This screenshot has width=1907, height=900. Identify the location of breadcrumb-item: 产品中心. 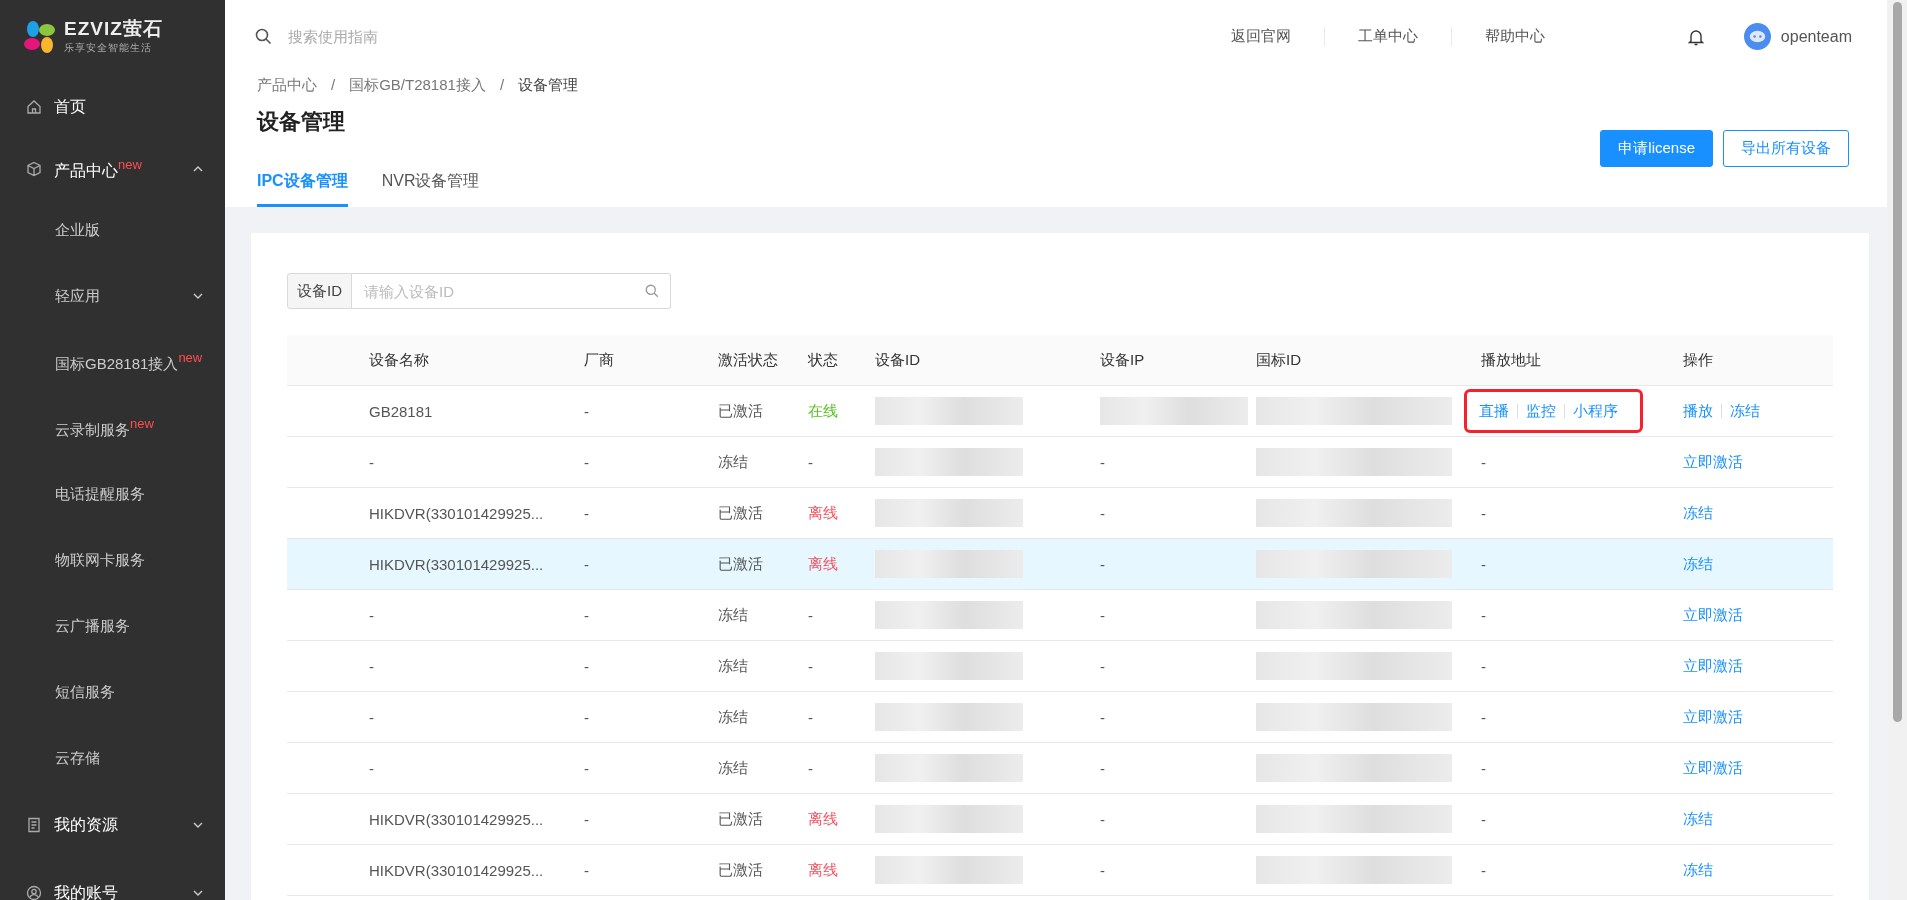
(287, 85).